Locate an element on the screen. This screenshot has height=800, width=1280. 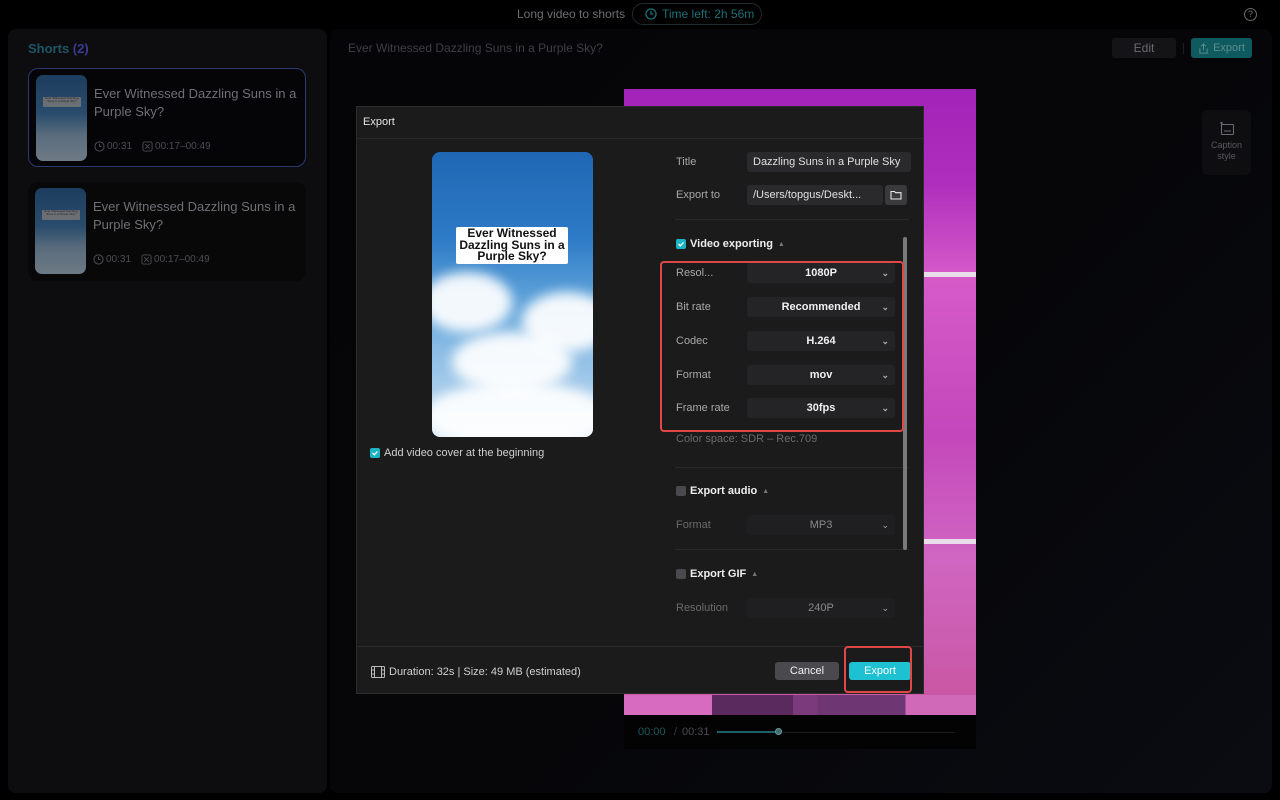
shorts-heading: Shorts (2) is located at coordinates (58, 48).